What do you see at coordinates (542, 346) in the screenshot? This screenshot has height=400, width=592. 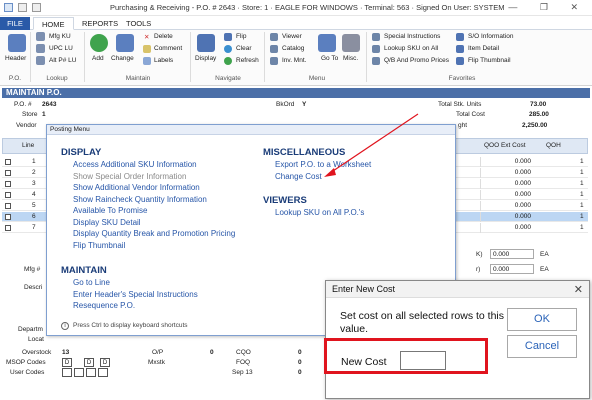 I see `cancel-button: Cancel` at bounding box center [542, 346].